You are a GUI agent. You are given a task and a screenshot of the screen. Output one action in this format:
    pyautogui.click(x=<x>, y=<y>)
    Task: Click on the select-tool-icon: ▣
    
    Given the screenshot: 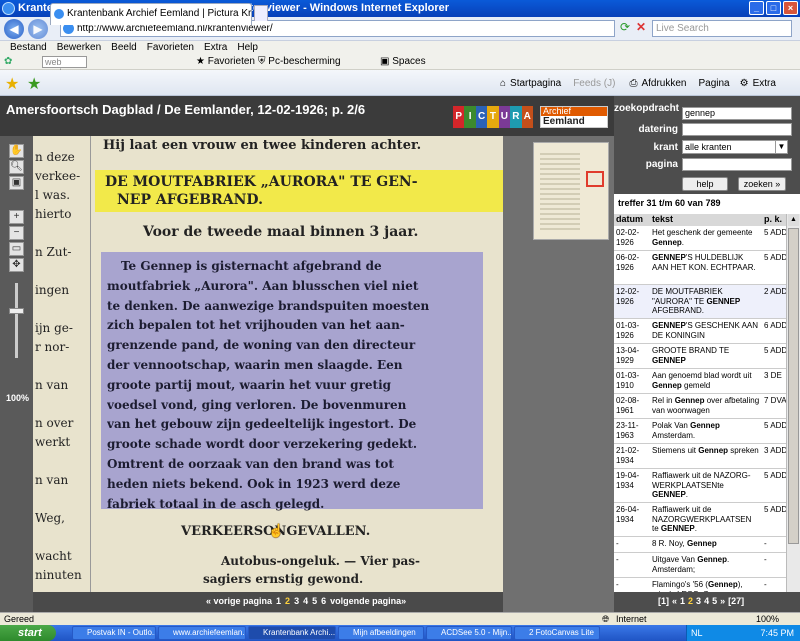 What is the action you would take?
    pyautogui.click(x=16, y=183)
    